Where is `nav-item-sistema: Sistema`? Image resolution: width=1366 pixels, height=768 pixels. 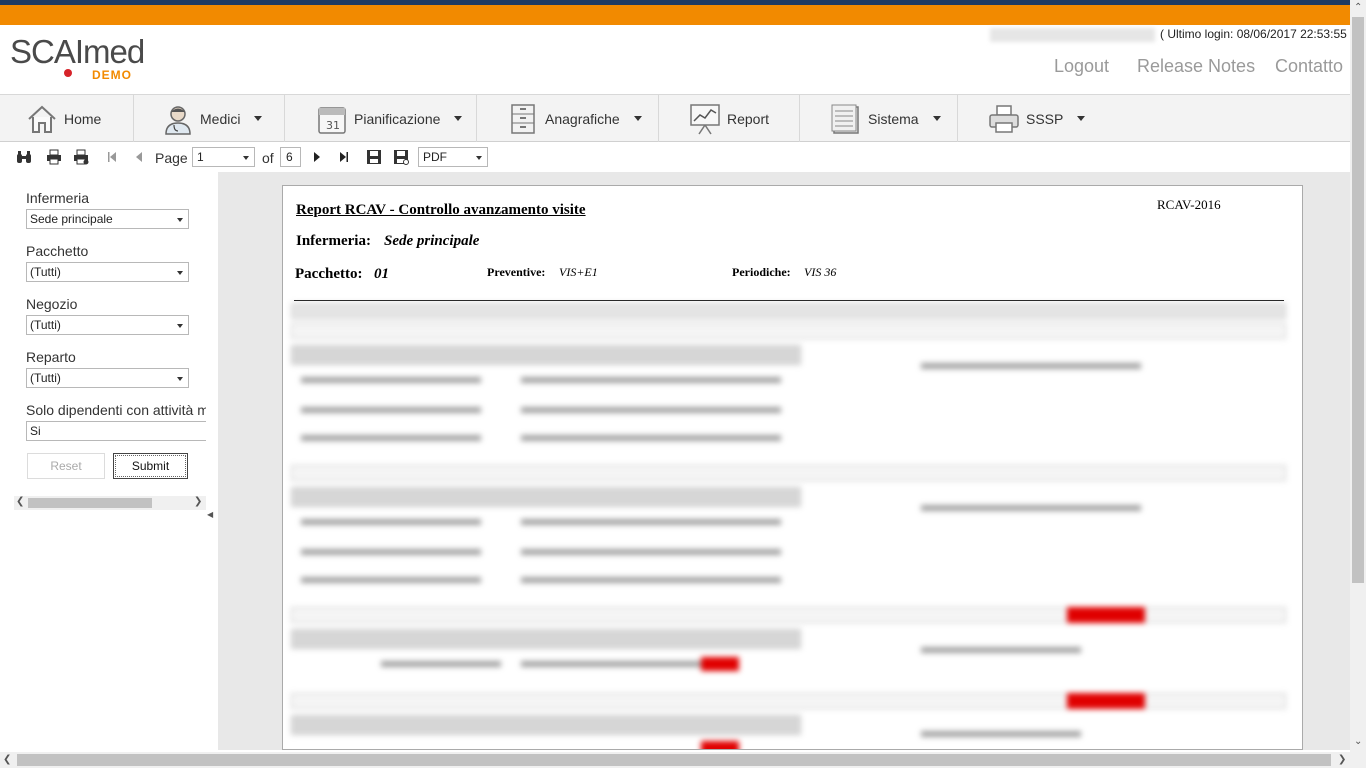
nav-item-sistema: Sistema is located at coordinates (879, 118).